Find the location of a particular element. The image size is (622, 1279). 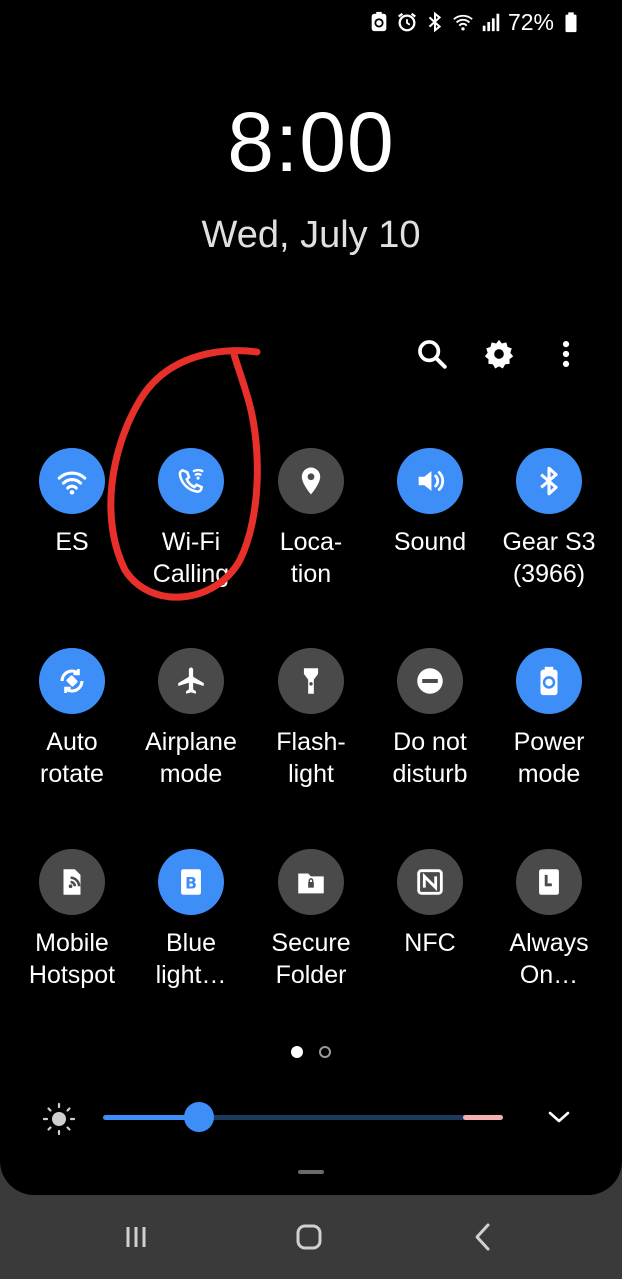

quick-tile-hotspot: Mobile Hotspot is located at coordinates (72, 920).